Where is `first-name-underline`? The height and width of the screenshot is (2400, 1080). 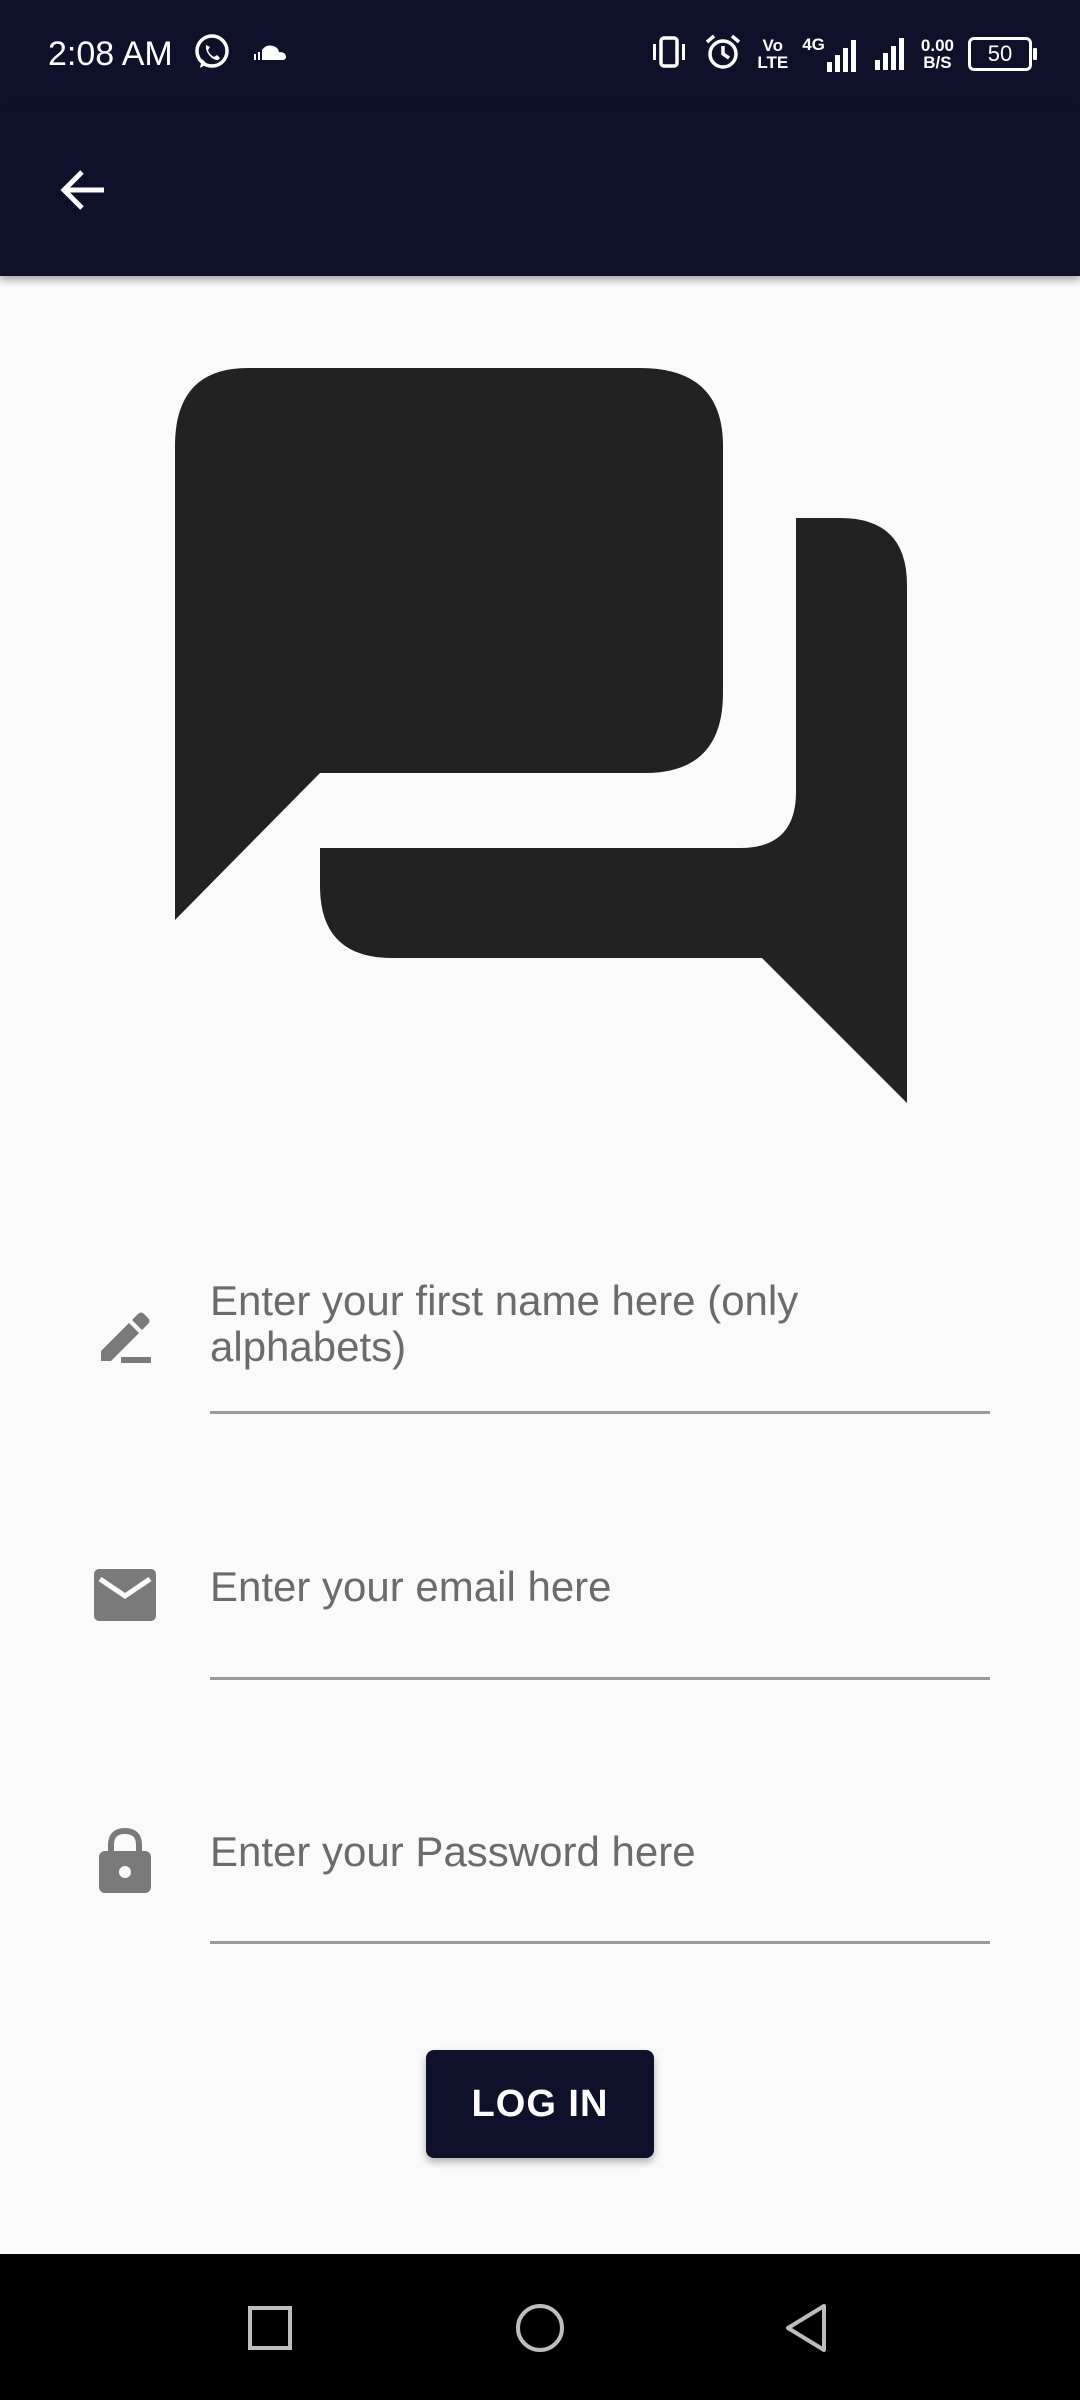 first-name-underline is located at coordinates (600, 1412).